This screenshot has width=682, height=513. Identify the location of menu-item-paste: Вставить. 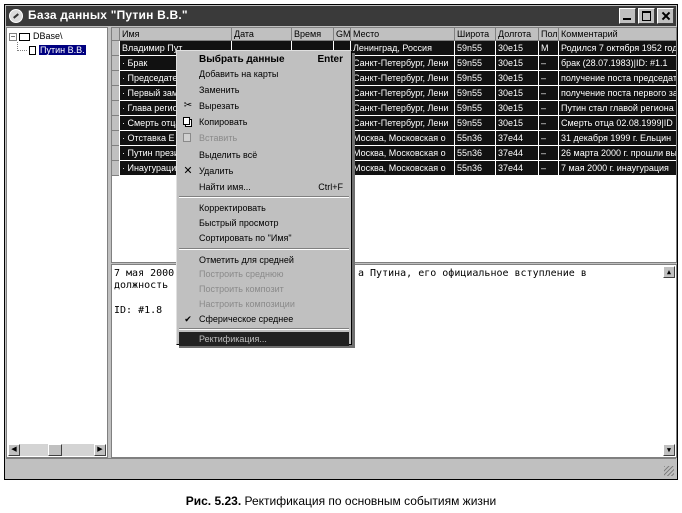
(264, 138).